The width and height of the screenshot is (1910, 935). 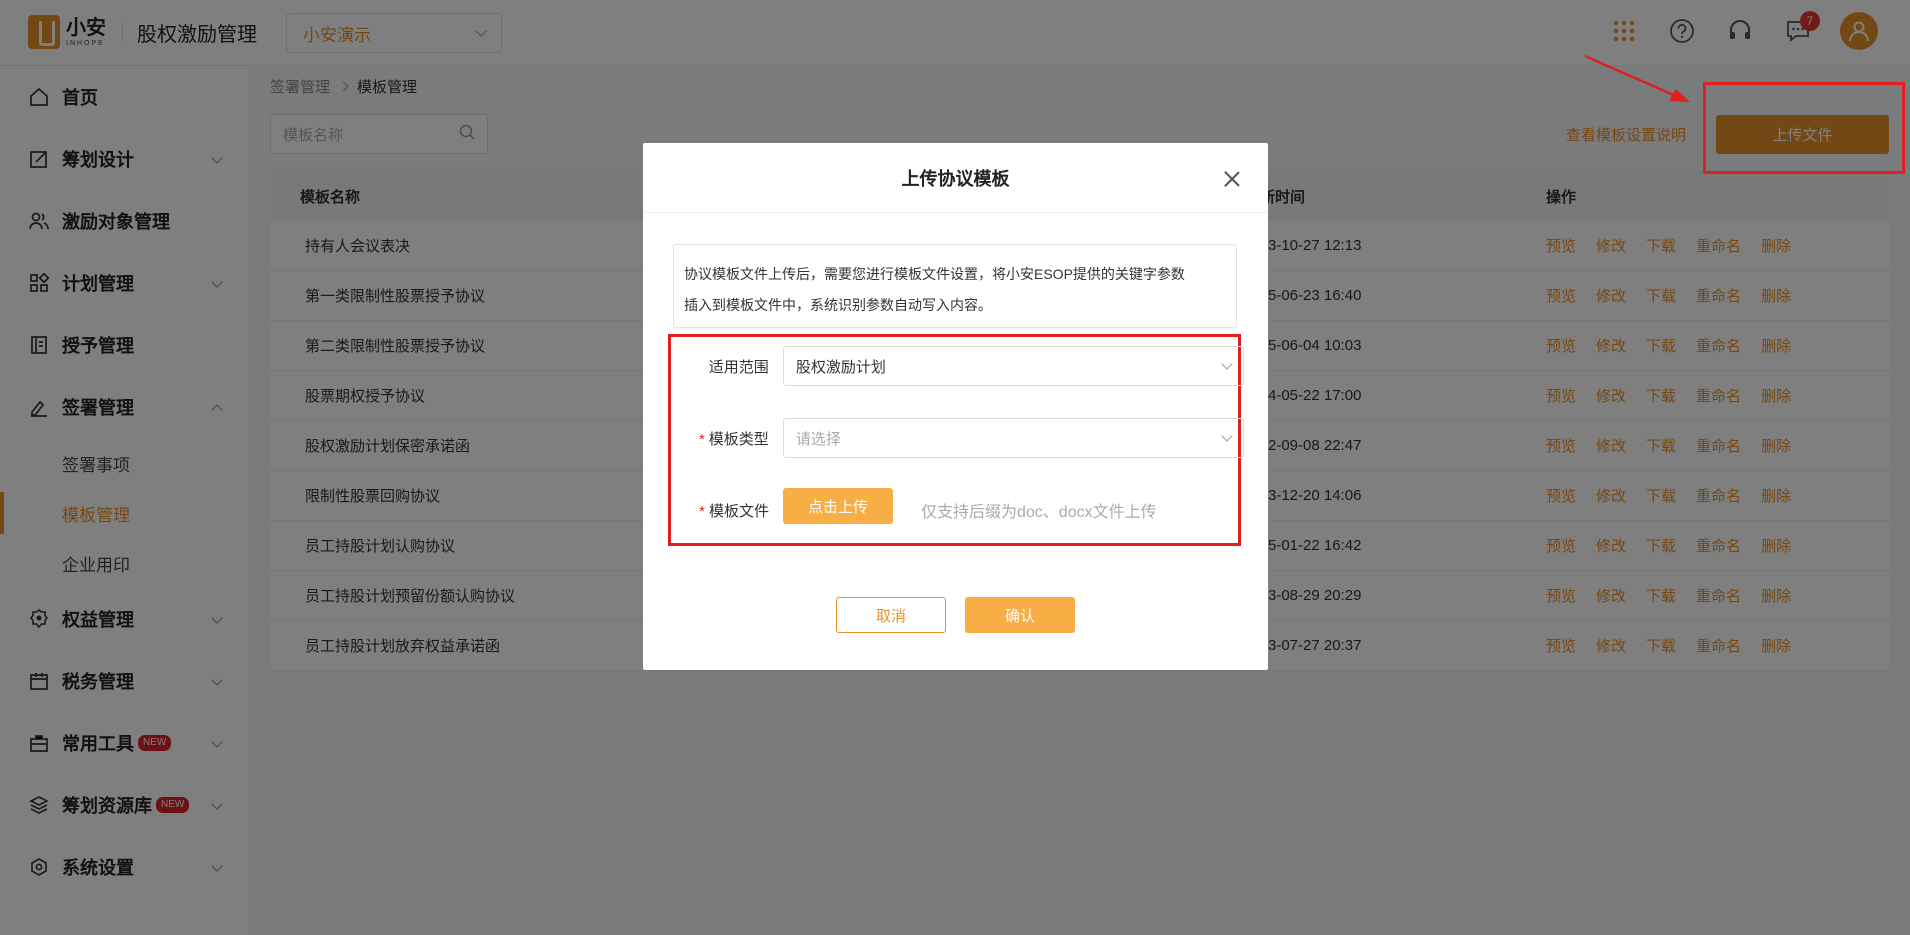 I want to click on modal-header: 上传协议模板, so click(x=955, y=178).